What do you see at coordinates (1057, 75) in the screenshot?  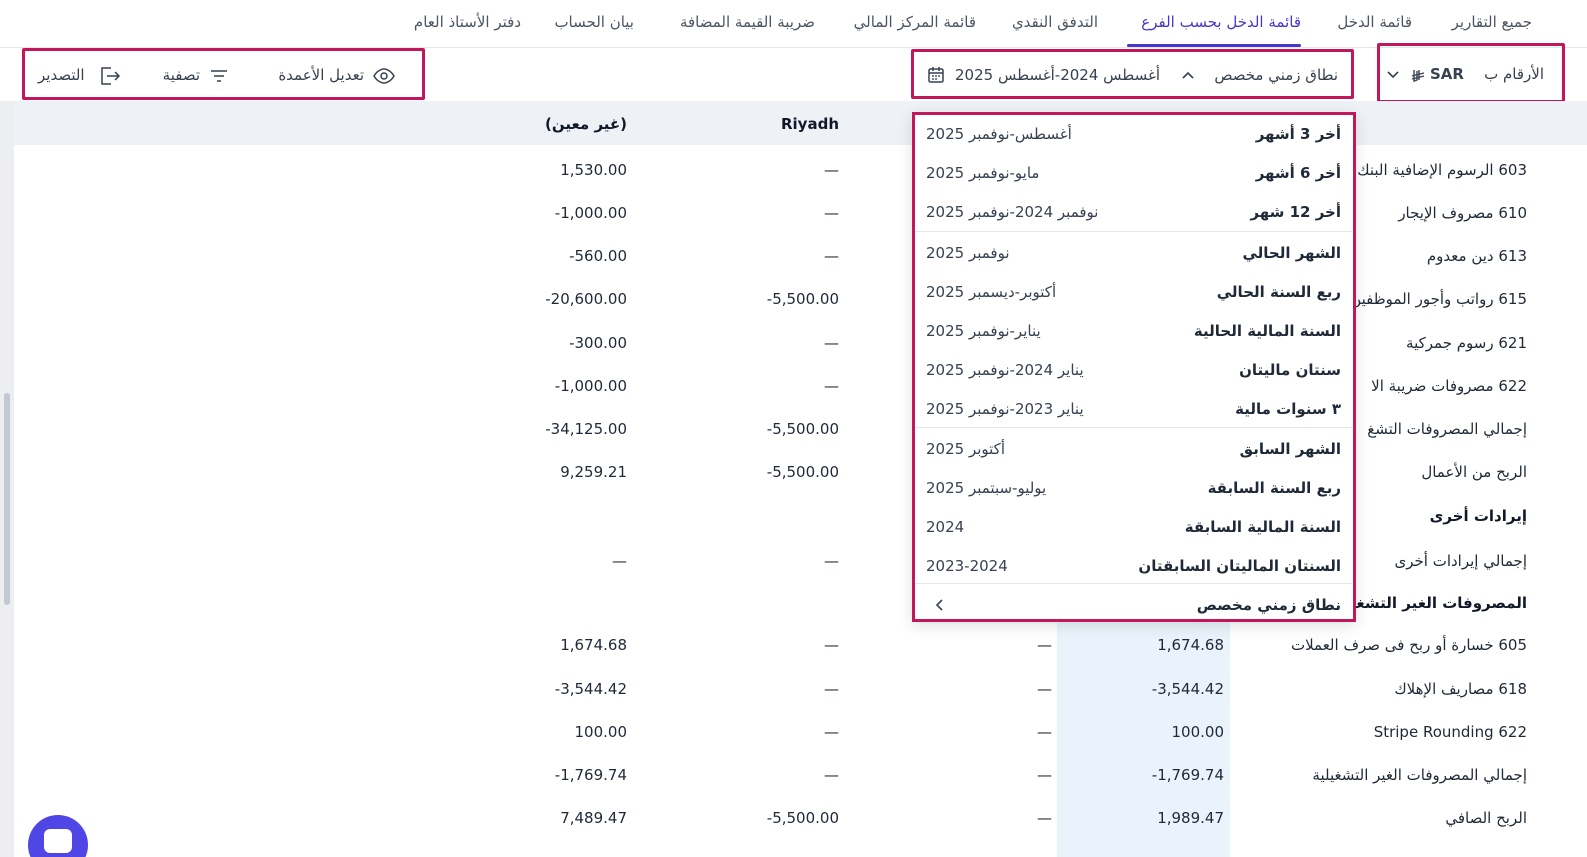 I see `date-range-value: أغسطس 2024-أغسطس 2025` at bounding box center [1057, 75].